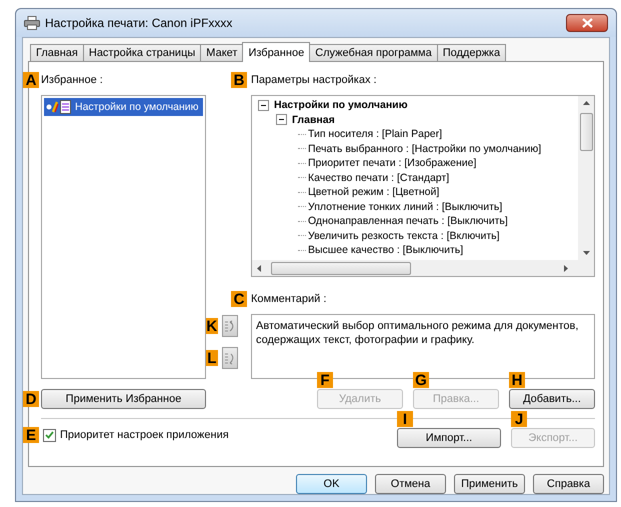 This screenshot has width=621, height=507. I want to click on tree-item: Тип носителя : [Plain Paper], so click(375, 134).